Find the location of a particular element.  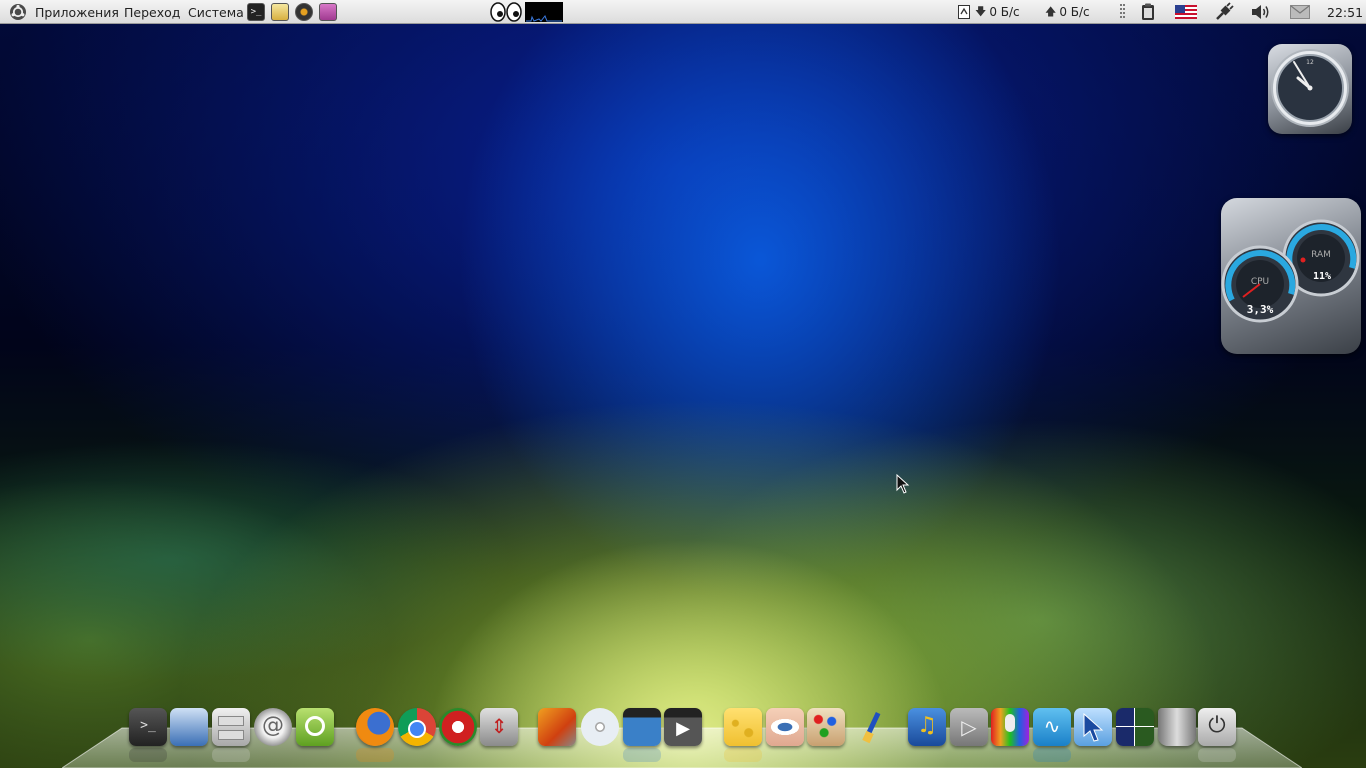

music-player-icon: ♫ is located at coordinates (927, 727).